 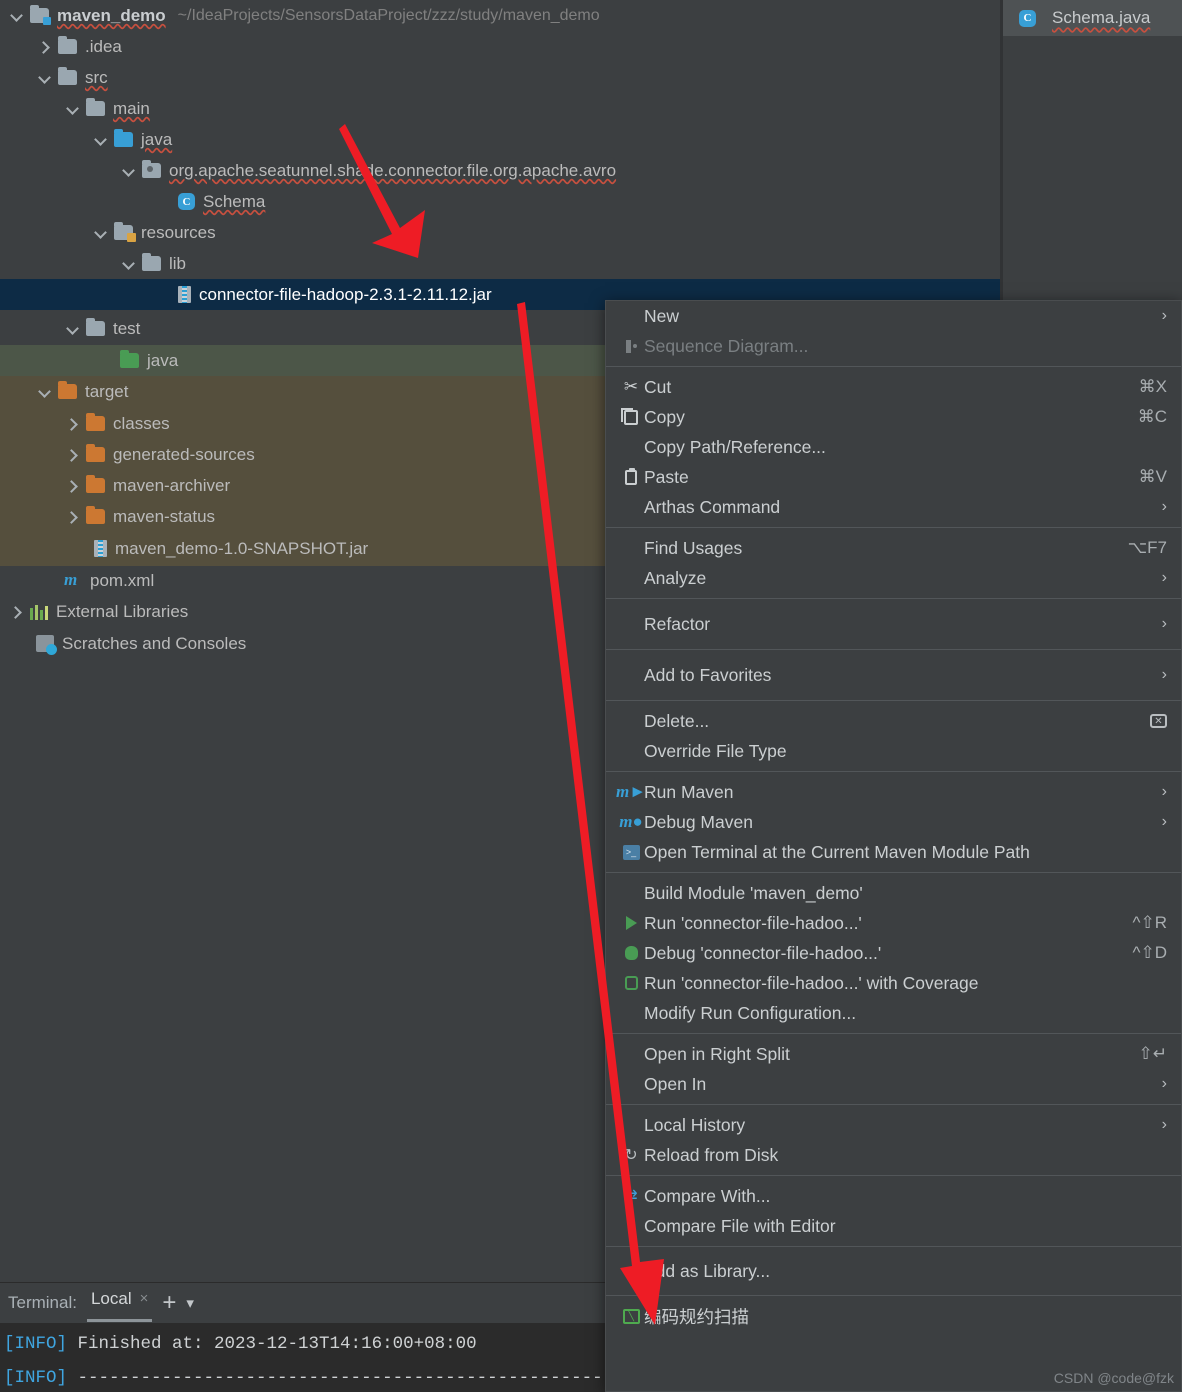 What do you see at coordinates (184, 454) in the screenshot?
I see `tree-row-label: generated-sources` at bounding box center [184, 454].